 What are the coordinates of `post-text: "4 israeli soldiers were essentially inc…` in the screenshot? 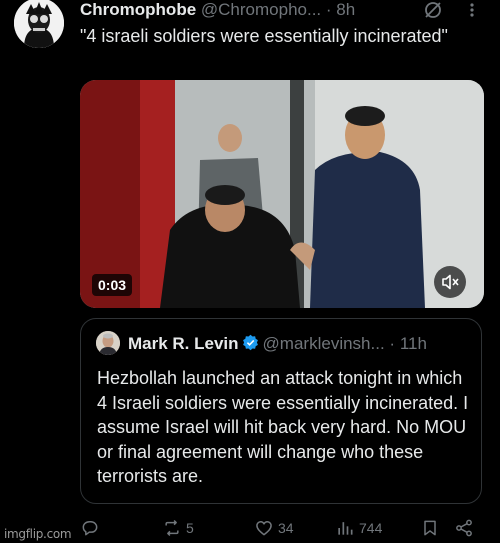 It's located at (264, 36).